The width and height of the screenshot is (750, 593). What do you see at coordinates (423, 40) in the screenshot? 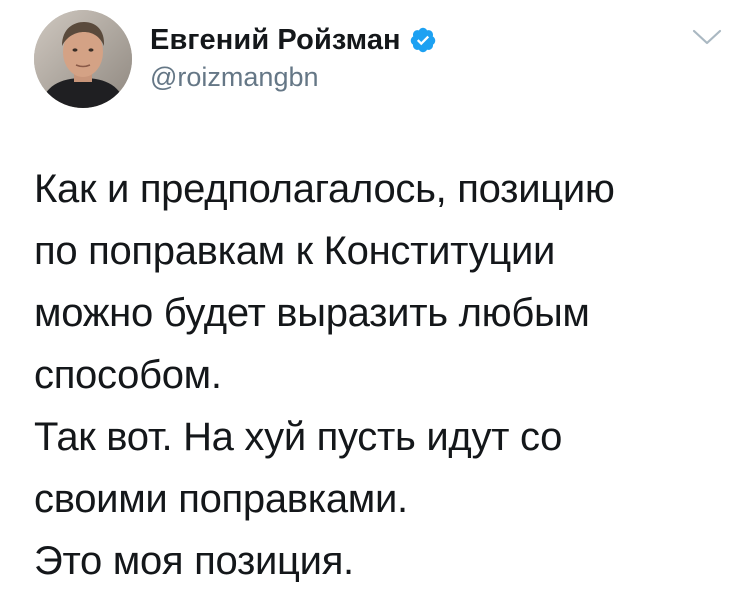
I see `verified-badge-icon` at bounding box center [423, 40].